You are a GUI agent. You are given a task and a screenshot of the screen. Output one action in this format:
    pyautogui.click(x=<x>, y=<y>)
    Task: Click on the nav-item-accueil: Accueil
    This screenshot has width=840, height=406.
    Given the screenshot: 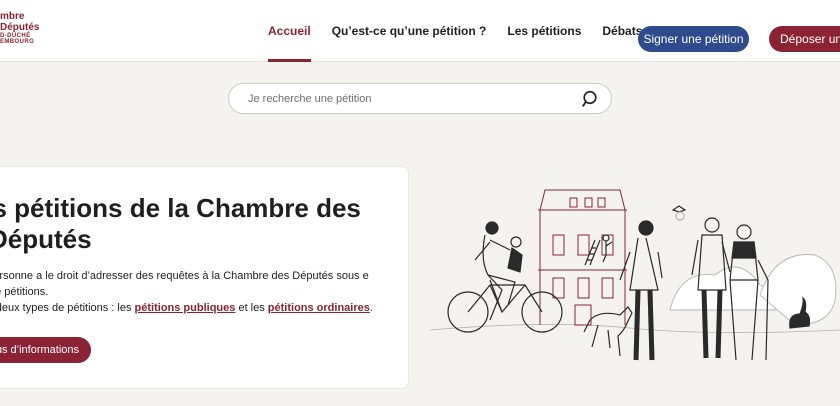 What is the action you would take?
    pyautogui.click(x=289, y=31)
    